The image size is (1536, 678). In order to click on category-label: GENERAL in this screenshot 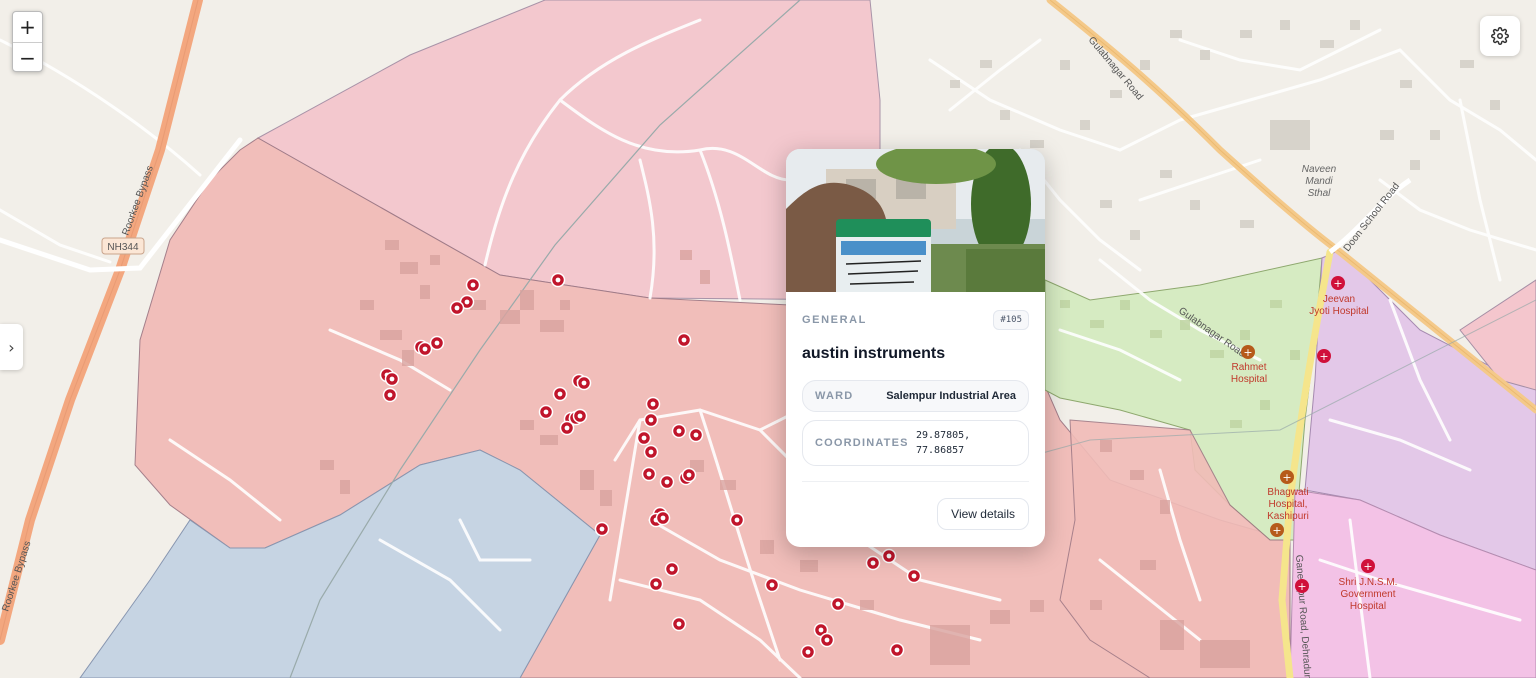, I will do `click(834, 320)`.